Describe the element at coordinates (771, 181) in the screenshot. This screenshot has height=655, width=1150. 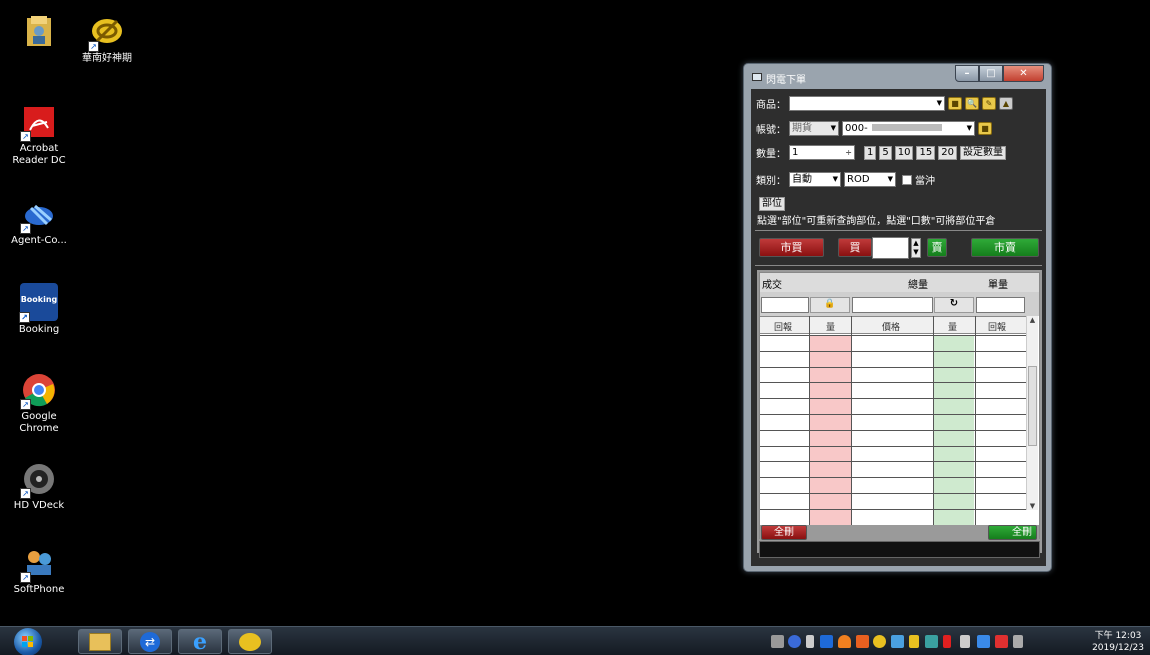
I see `type-label: 類別：` at that location.